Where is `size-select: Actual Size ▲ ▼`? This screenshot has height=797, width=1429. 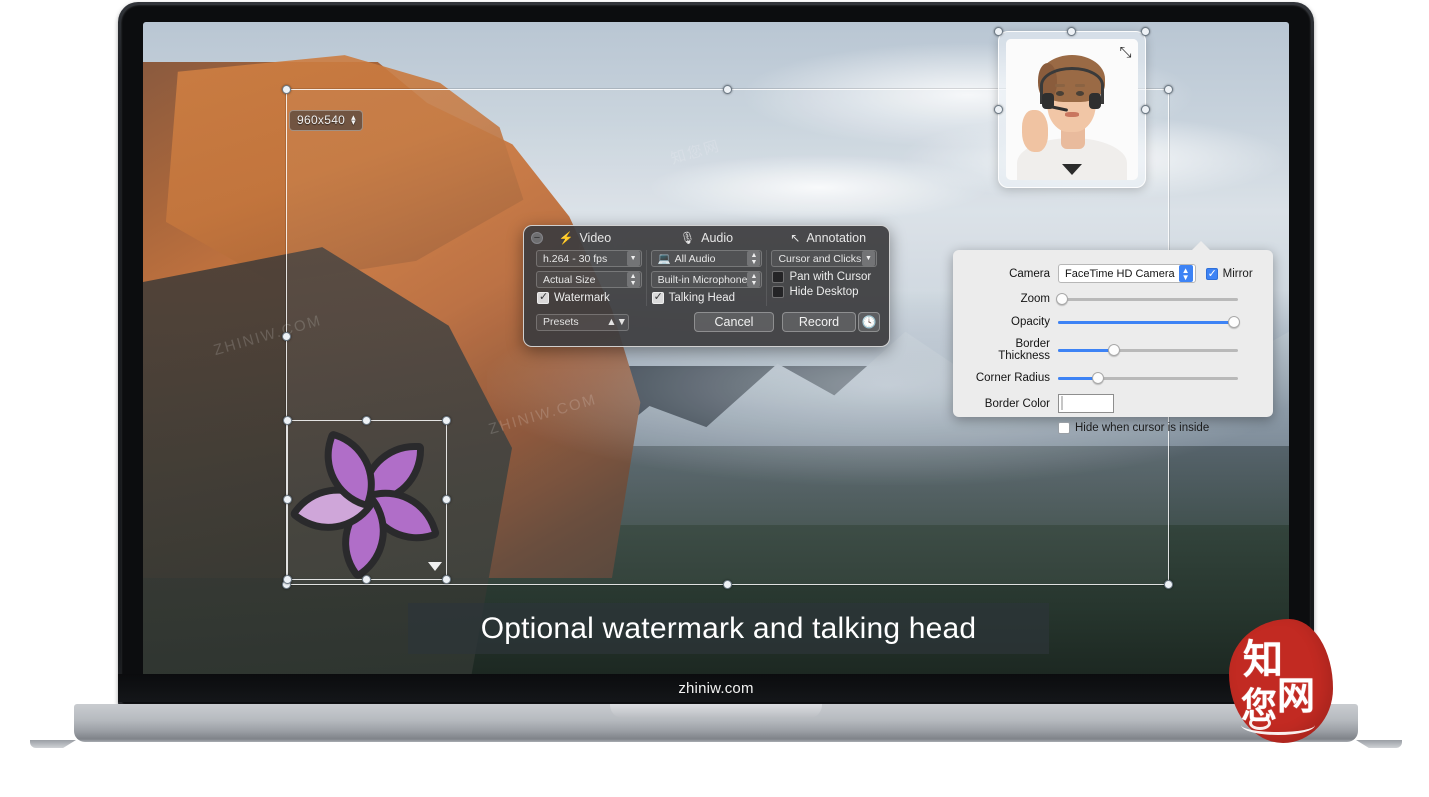 size-select: Actual Size ▲ ▼ is located at coordinates (589, 279).